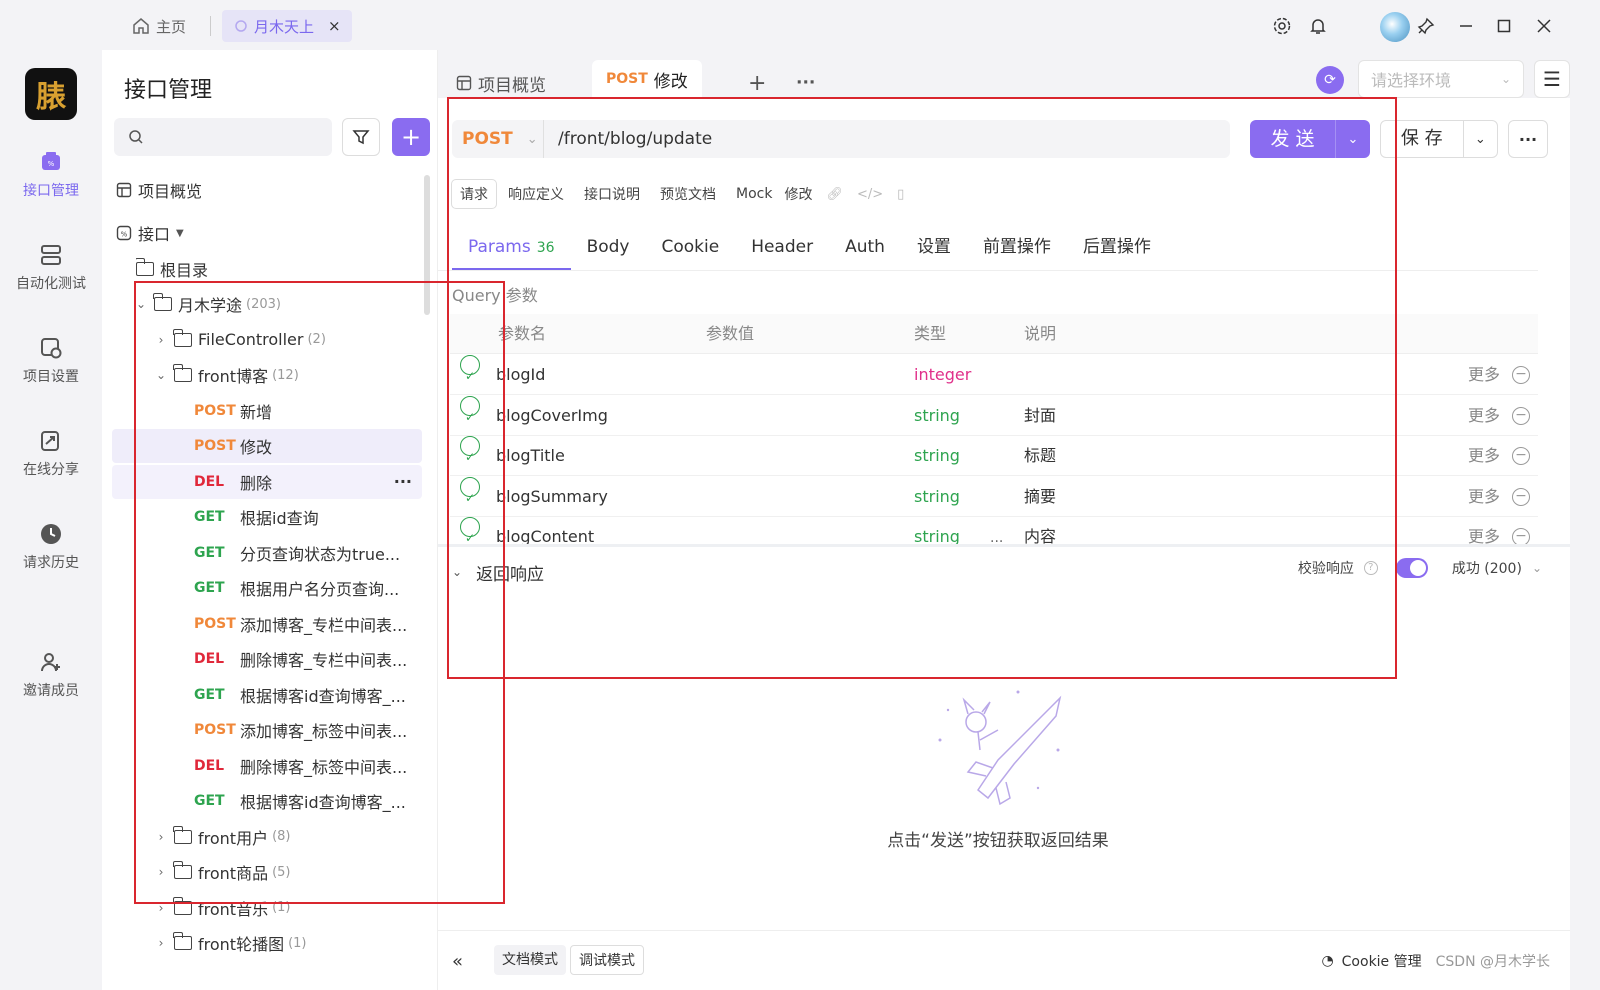  I want to click on tab-auth: Auth, so click(865, 250).